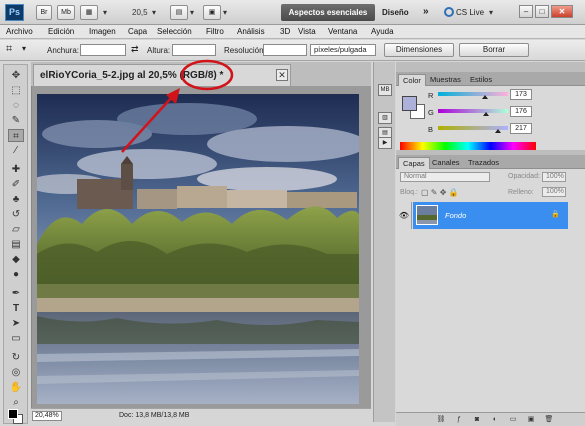  Describe the element at coordinates (470, 12) in the screenshot. I see `cs-live-button: CS Live` at that location.